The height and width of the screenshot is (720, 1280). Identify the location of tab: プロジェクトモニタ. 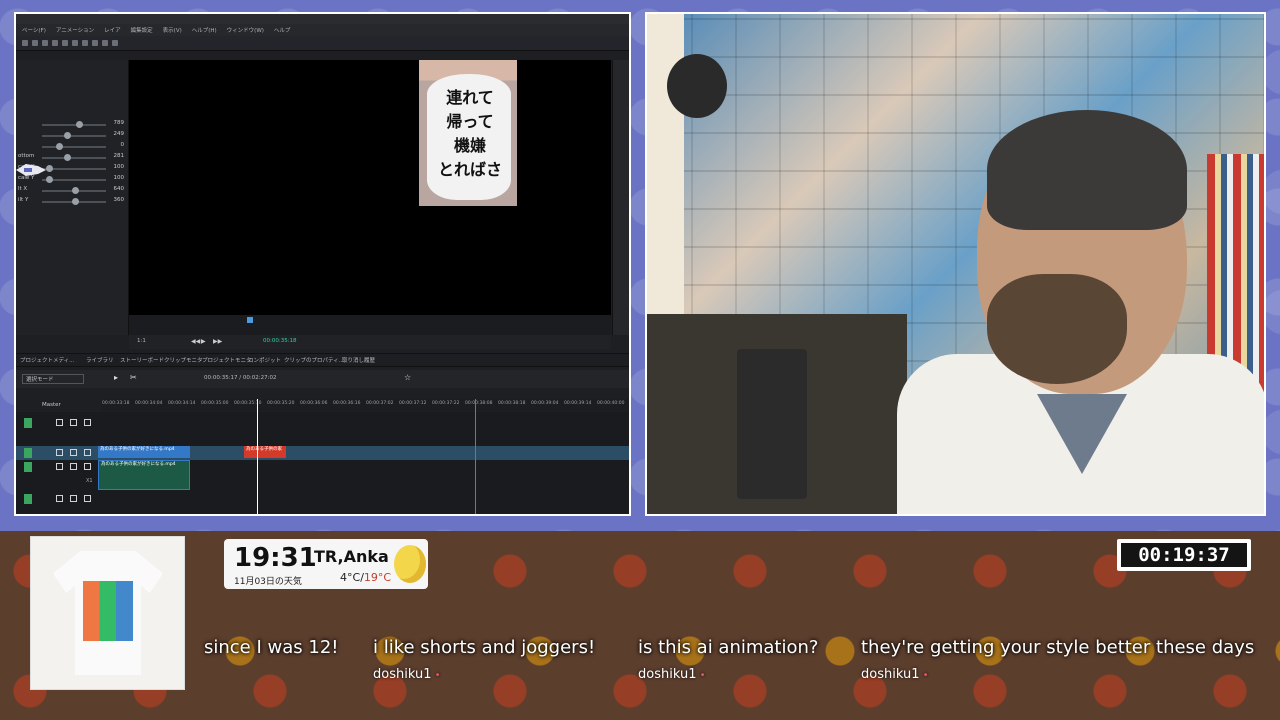
(227, 360).